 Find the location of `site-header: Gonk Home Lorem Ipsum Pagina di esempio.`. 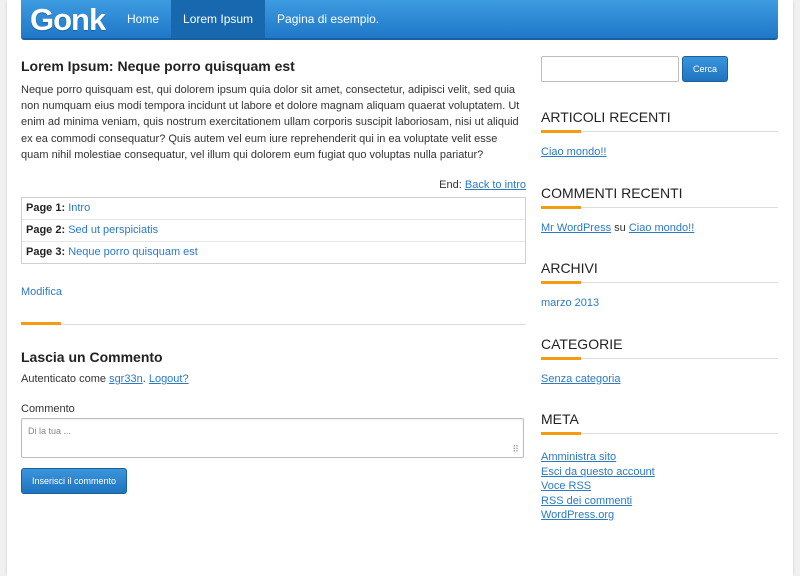

site-header: Gonk Home Lorem Ipsum Pagina di esempio. is located at coordinates (399, 20).